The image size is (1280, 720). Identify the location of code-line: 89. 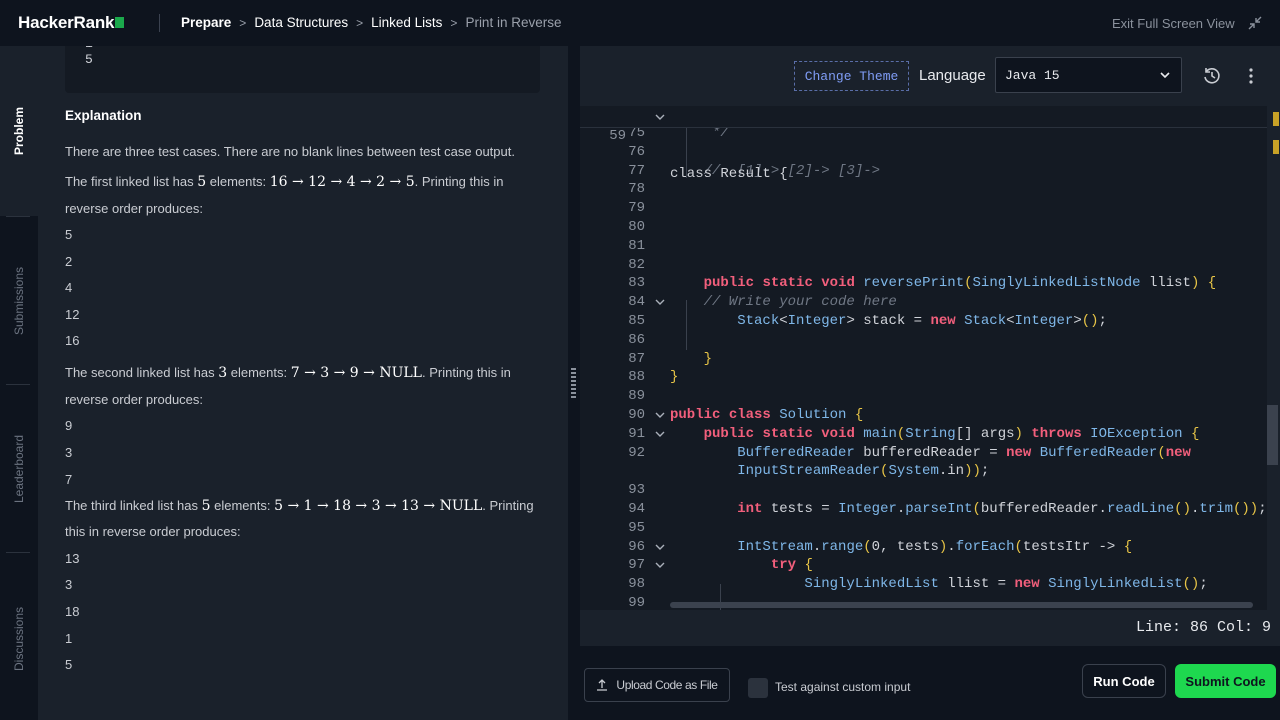
(923, 396).